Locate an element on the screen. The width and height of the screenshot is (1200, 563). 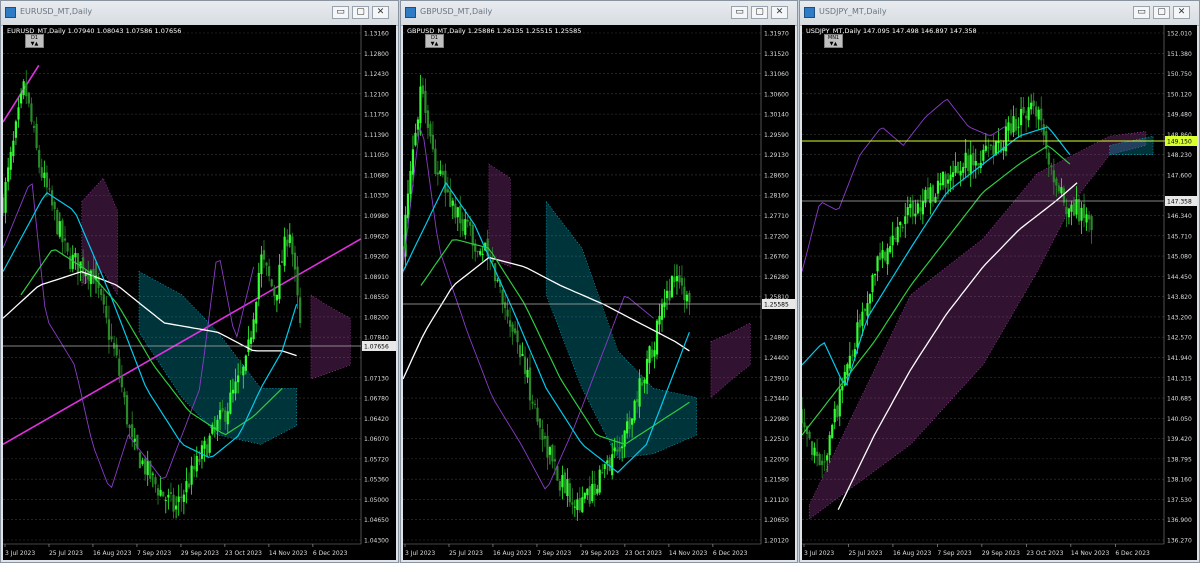
price-axis-label: 143.820 is located at coordinates (1179, 297).